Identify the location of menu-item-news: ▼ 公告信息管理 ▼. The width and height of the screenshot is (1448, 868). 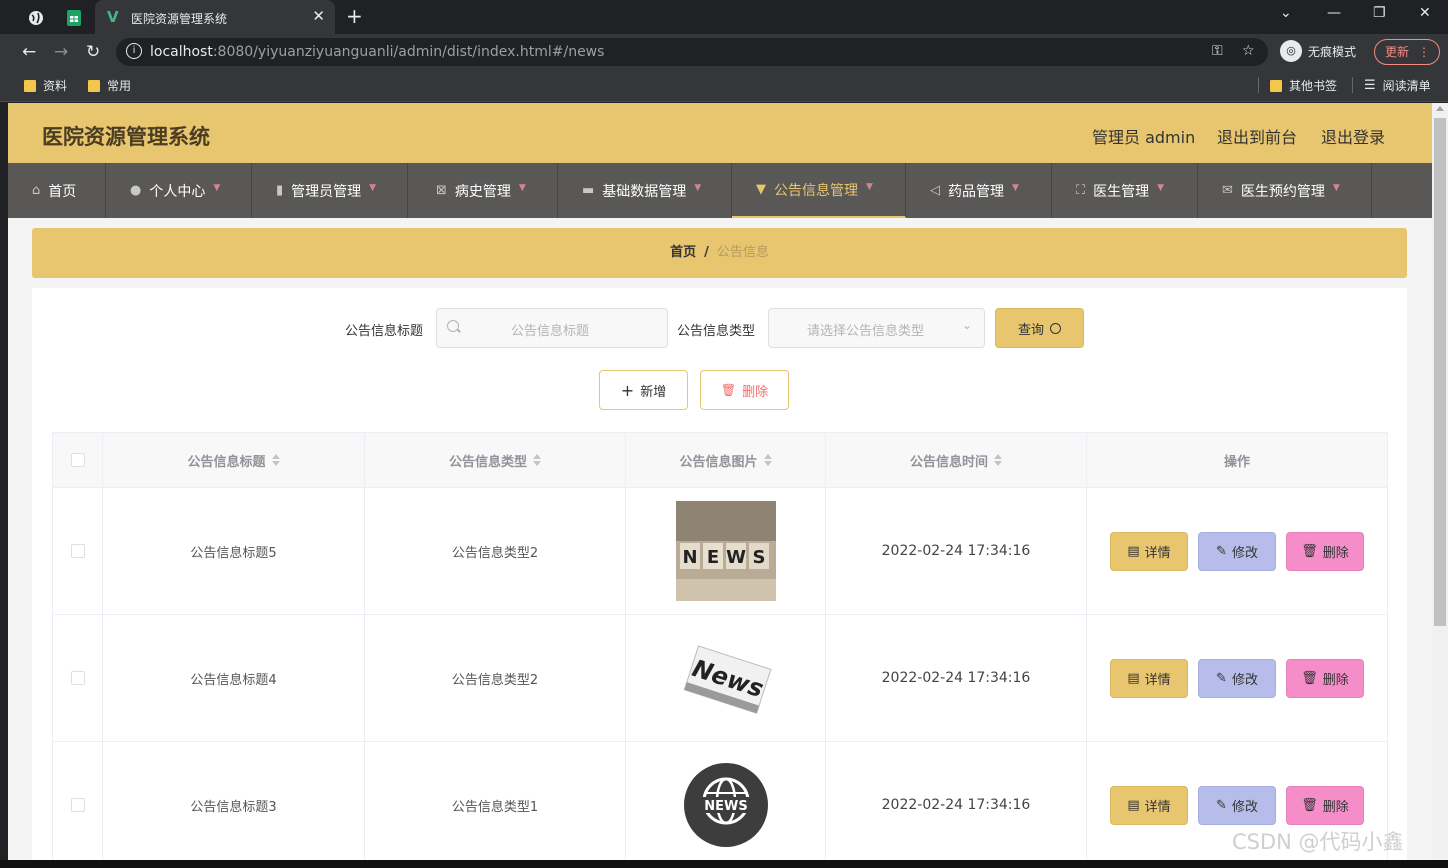
(819, 190).